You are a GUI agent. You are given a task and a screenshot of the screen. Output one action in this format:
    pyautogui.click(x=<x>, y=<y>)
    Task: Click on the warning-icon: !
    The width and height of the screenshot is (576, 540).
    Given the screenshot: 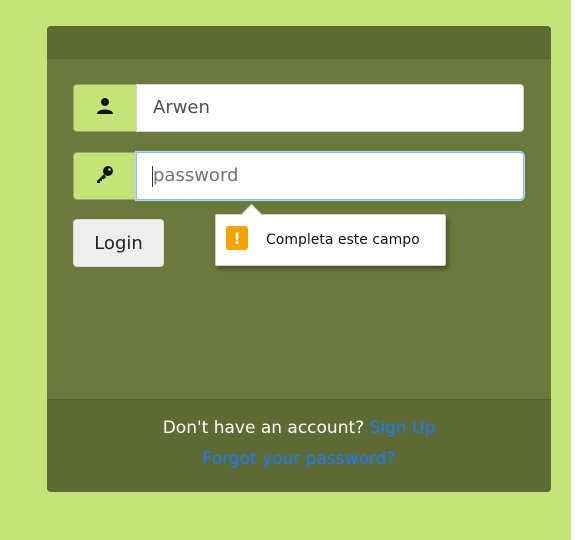 What is the action you would take?
    pyautogui.click(x=237, y=238)
    